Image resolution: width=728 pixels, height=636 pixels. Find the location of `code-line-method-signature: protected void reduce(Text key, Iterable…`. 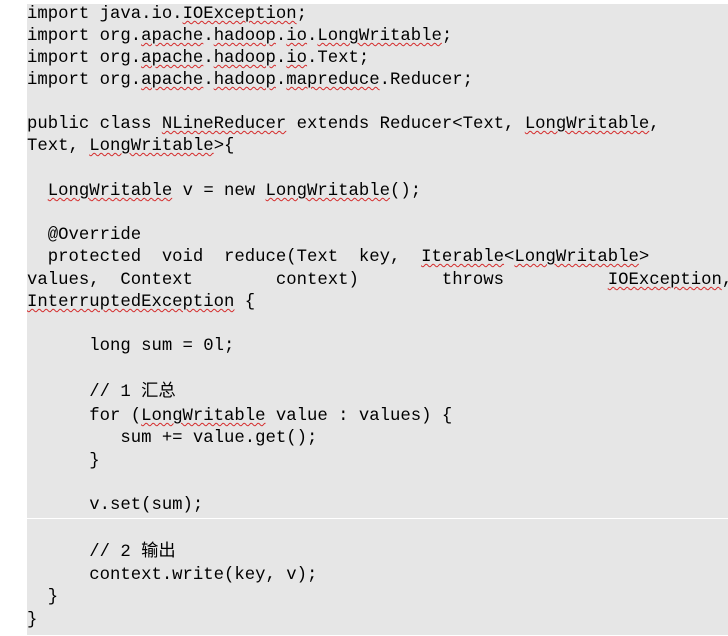

code-line-method-signature: protected void reduce(Text key, Iterable… is located at coordinates (338, 257).